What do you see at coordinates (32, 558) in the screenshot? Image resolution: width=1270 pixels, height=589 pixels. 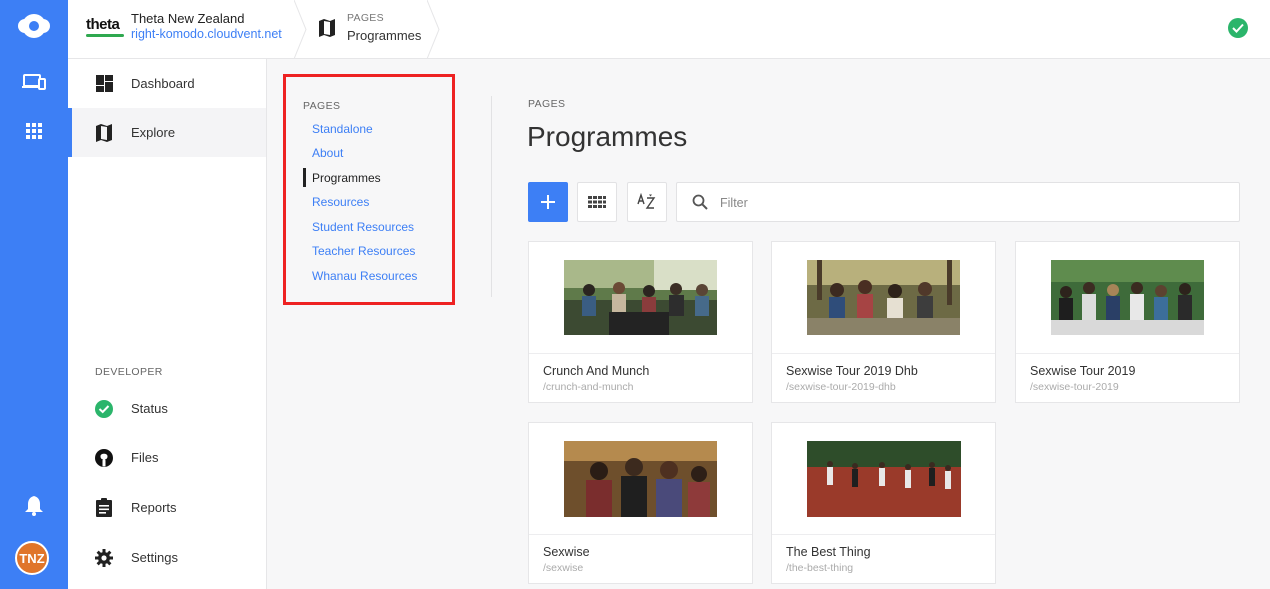 I see `user-avatar: TNZ` at bounding box center [32, 558].